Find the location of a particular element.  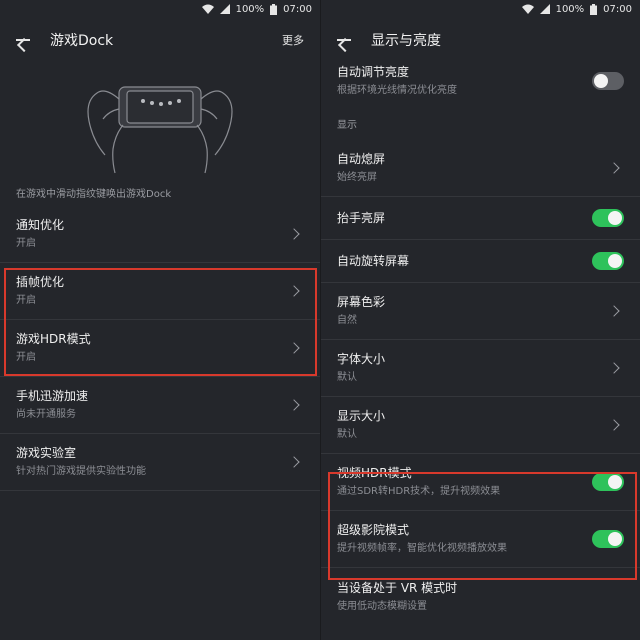

item-title: 视频HDR模式 is located at coordinates (374, 473).